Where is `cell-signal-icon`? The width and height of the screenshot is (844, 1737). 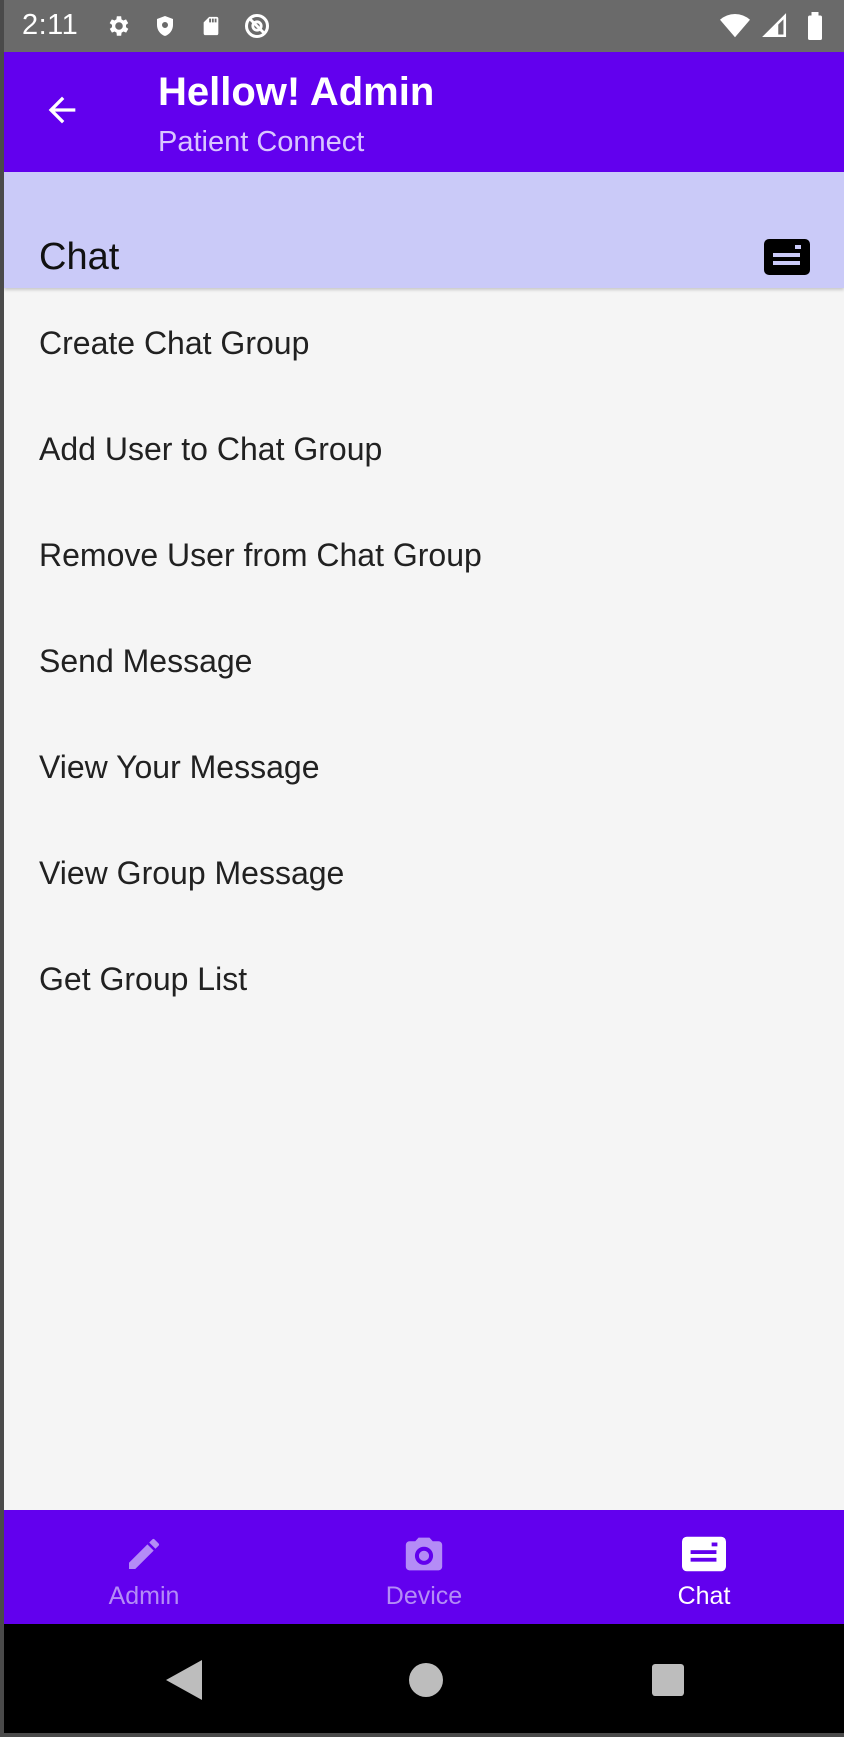 cell-signal-icon is located at coordinates (775, 26).